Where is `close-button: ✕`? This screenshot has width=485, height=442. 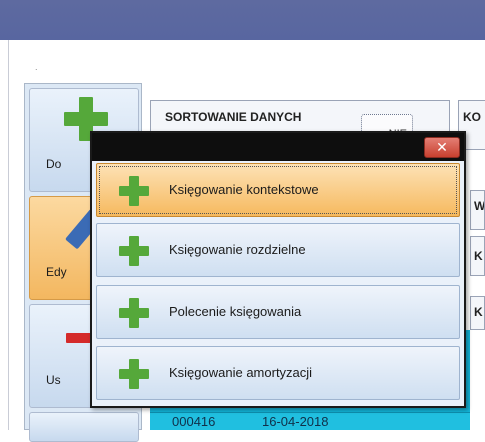 close-button: ✕ is located at coordinates (442, 147).